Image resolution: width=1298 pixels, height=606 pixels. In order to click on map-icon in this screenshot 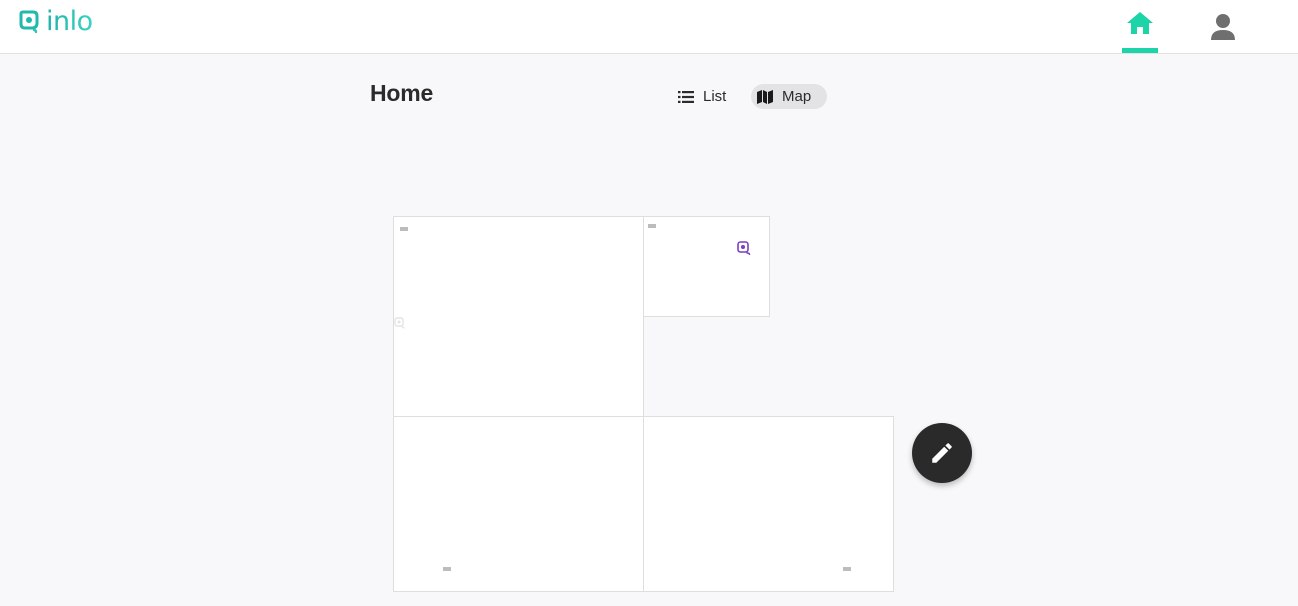, I will do `click(765, 96)`.